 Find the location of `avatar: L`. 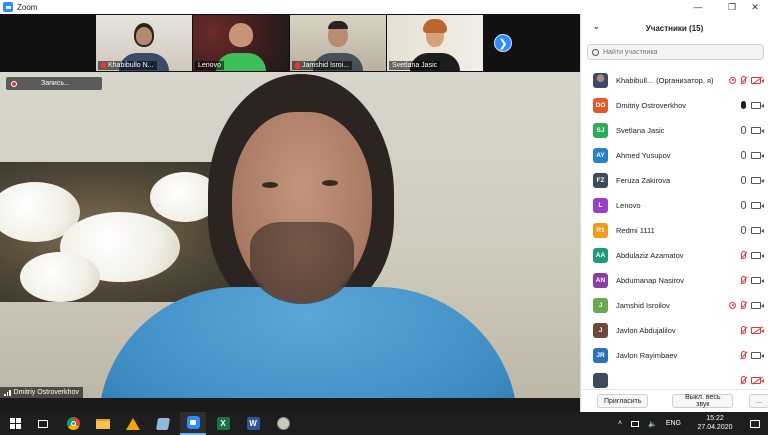

avatar: L is located at coordinates (600, 205).